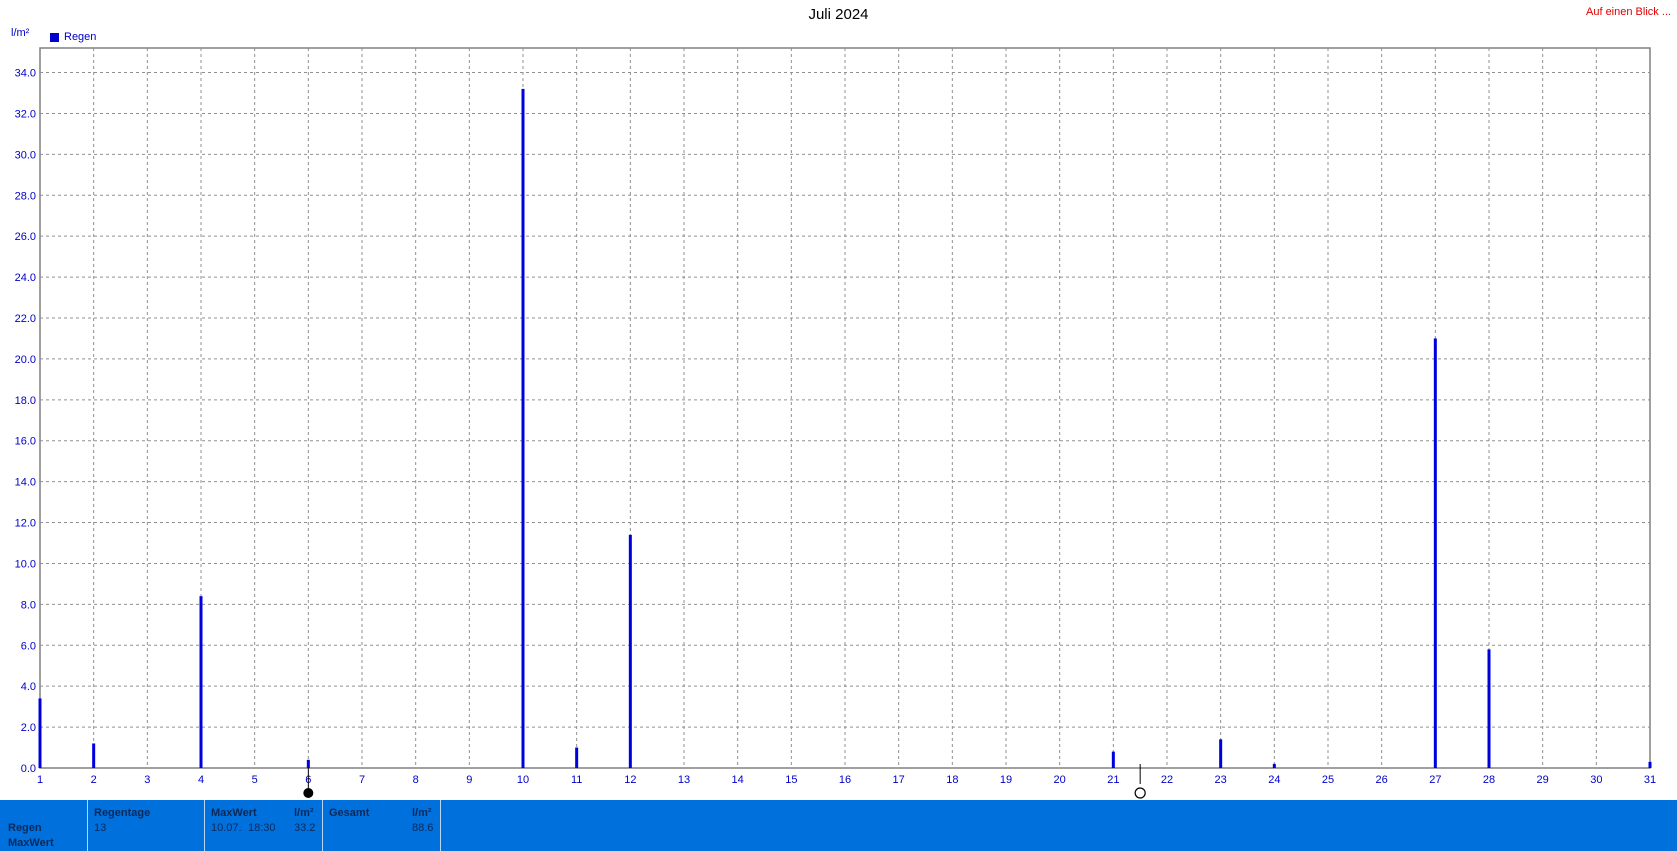 The height and width of the screenshot is (851, 1677). What do you see at coordinates (25, 828) in the screenshot?
I see `row-label-regen: Regen` at bounding box center [25, 828].